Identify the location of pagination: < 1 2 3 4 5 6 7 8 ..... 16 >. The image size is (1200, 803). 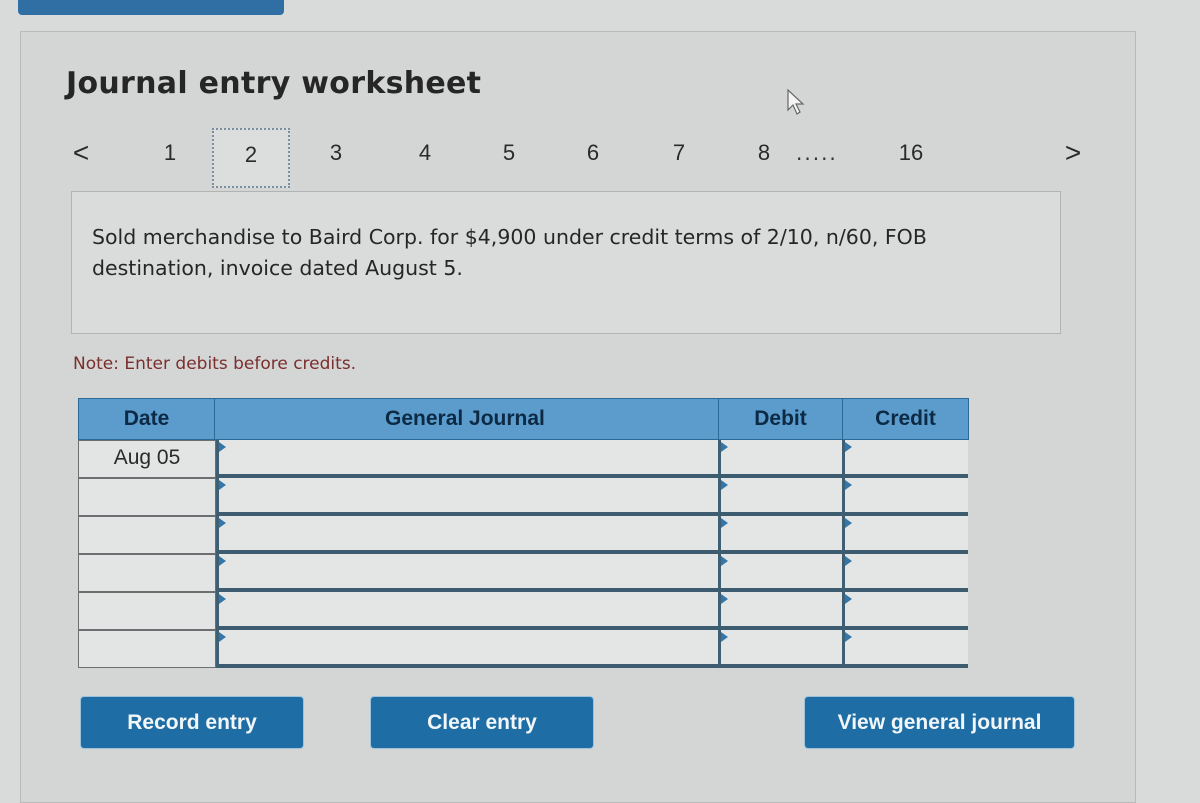
(600, 158).